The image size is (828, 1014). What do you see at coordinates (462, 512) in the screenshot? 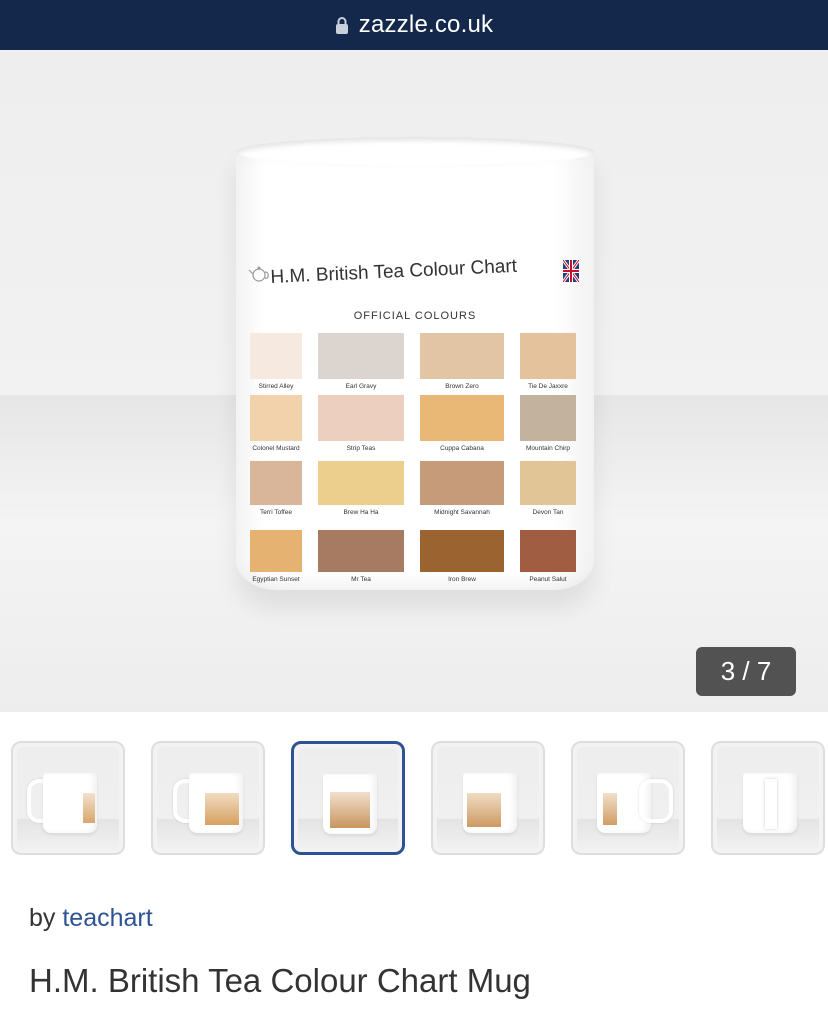
I see `swatch-label: Midnight Savannah` at bounding box center [462, 512].